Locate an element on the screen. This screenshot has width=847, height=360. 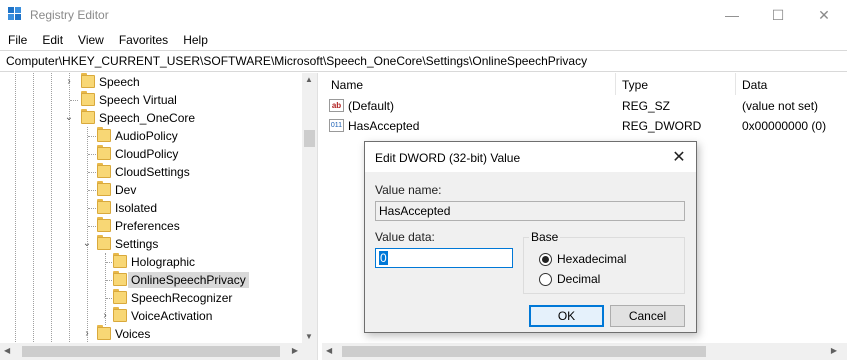
tree-item-isolated: Isolated is located at coordinates (151, 208).